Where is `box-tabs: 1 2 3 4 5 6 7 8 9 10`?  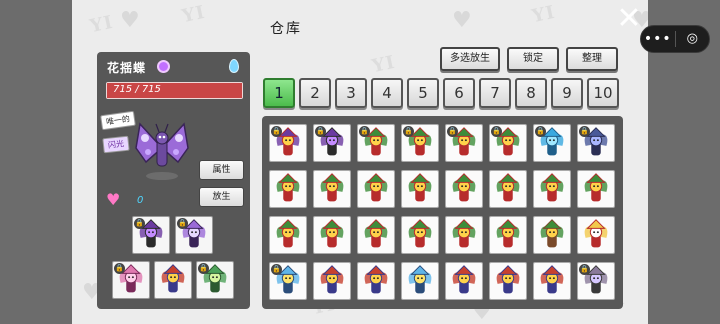
box-tabs: 1 2 3 4 5 6 7 8 9 10 is located at coordinates (441, 93).